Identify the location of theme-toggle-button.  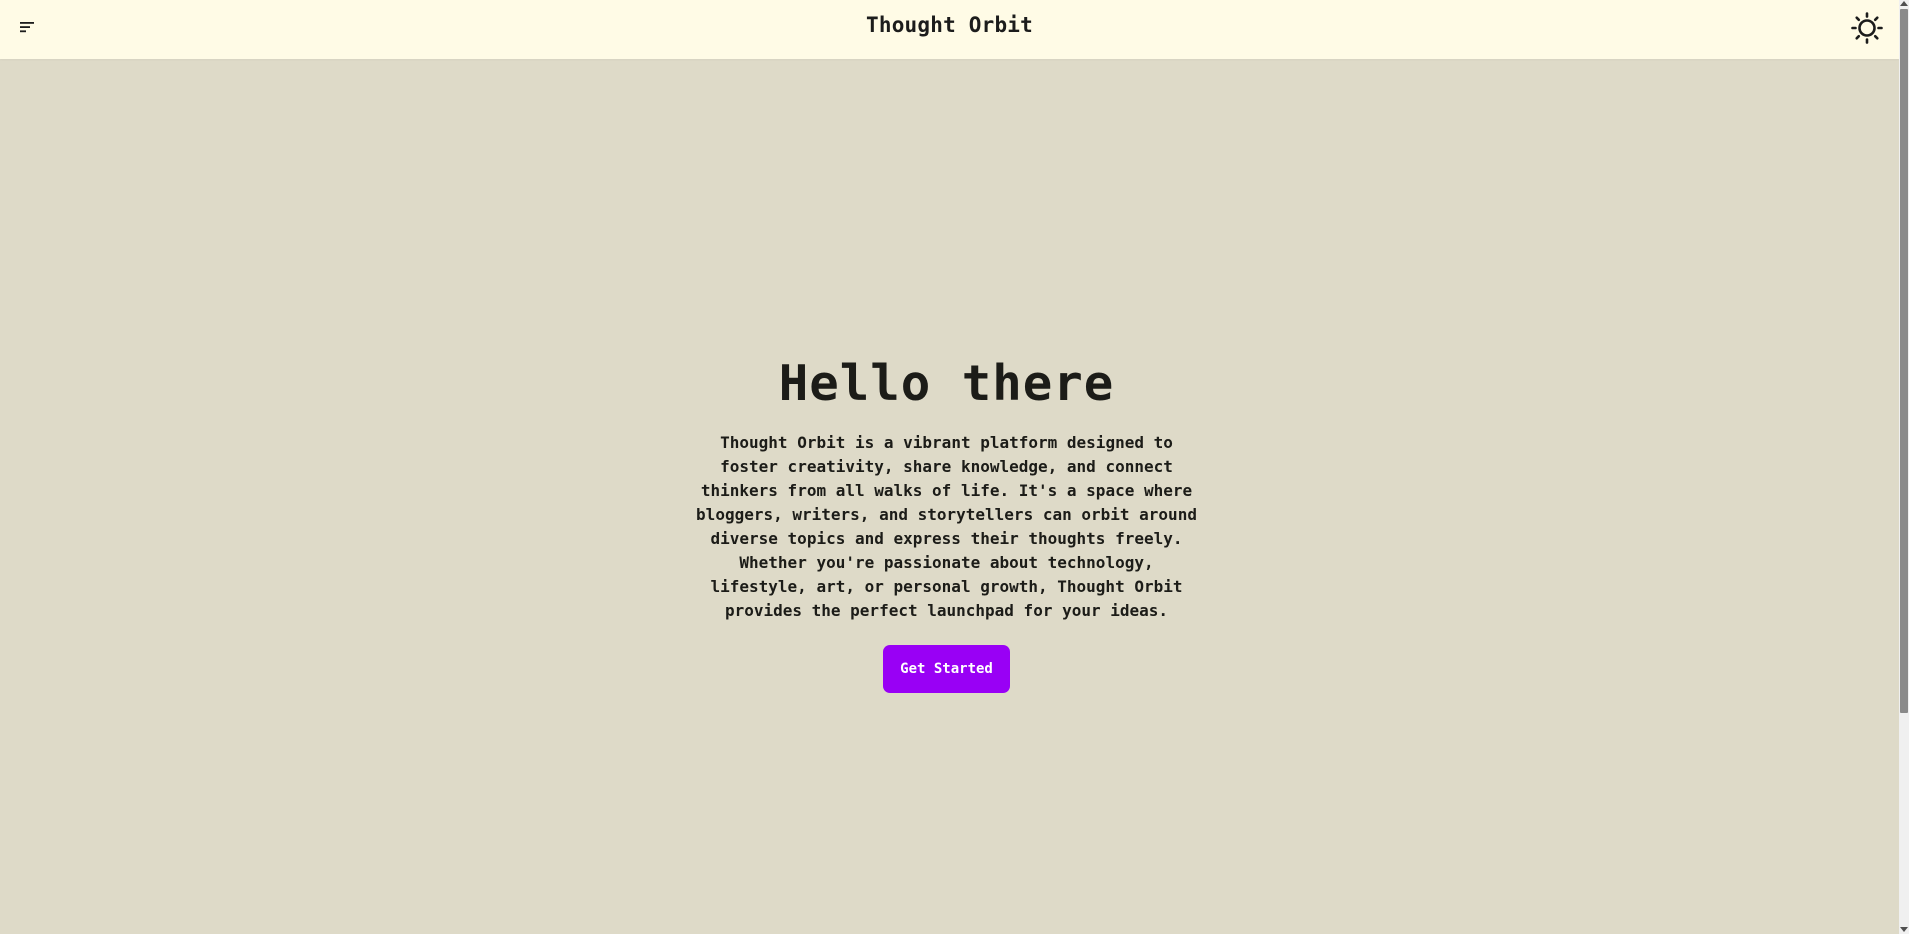
(1867, 28).